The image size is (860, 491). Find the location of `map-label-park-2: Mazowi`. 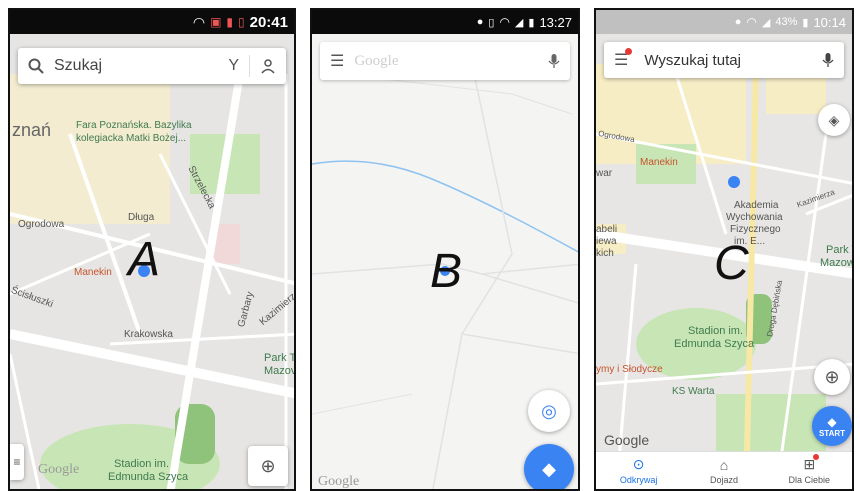

map-label-park-2: Mazowi is located at coordinates (837, 263).